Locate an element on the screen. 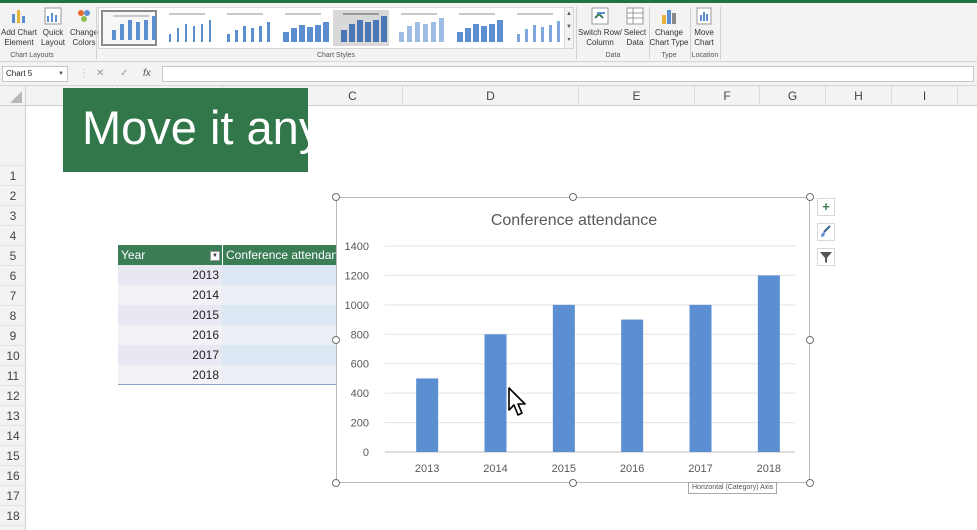 This screenshot has height=530, width=977. chevron-down-icon: ▼ is located at coordinates (61, 74).